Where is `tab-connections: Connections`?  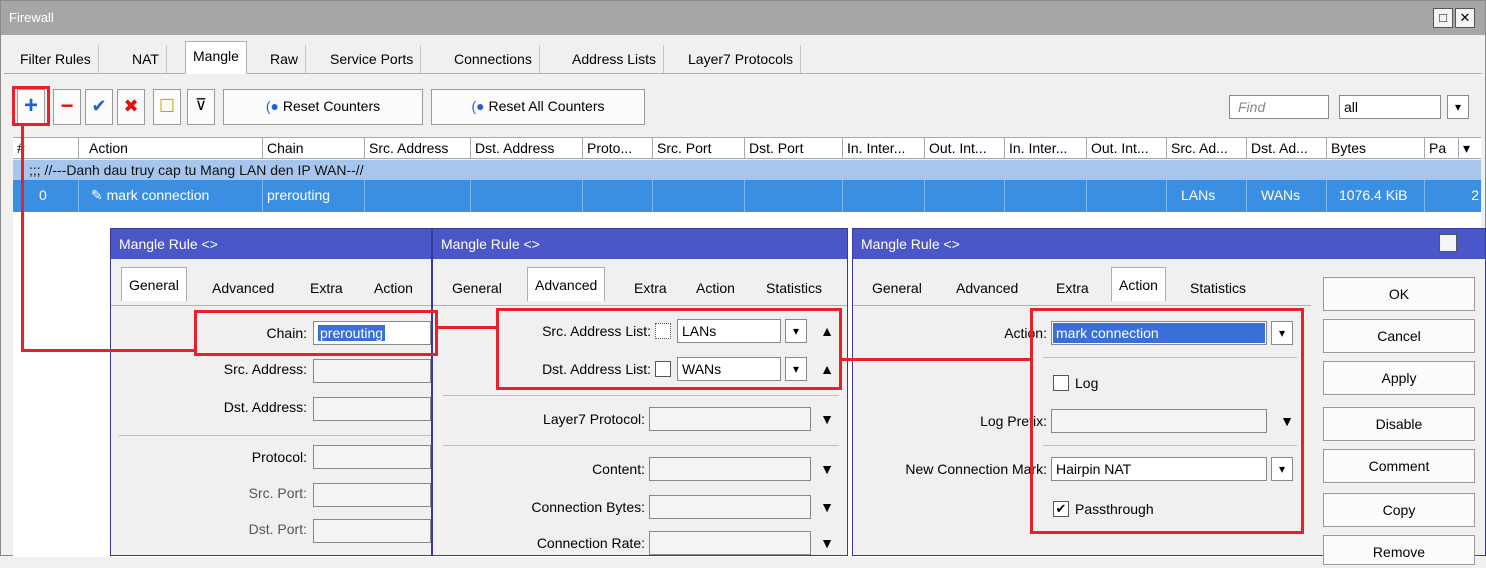 tab-connections: Connections is located at coordinates (493, 59).